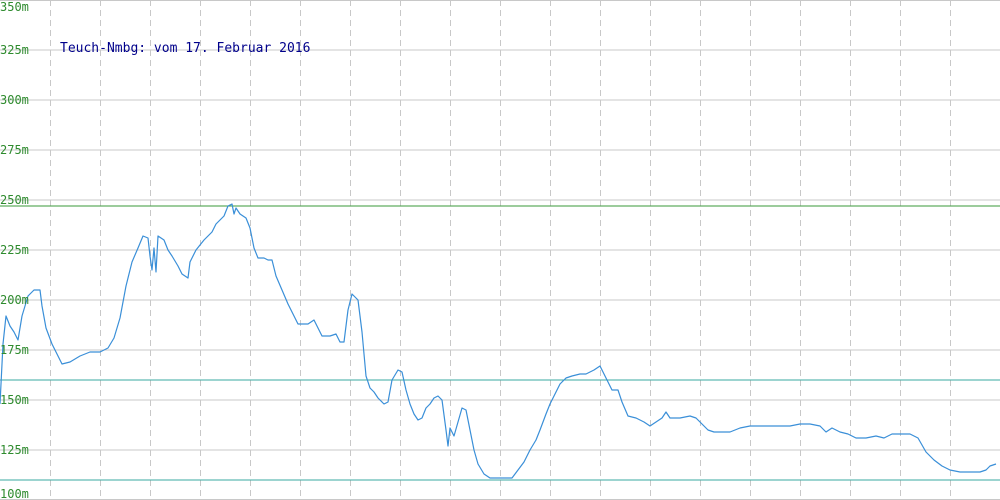 The image size is (1000, 500). What do you see at coordinates (14, 300) in the screenshot?
I see `y-tick-label-6: 200m` at bounding box center [14, 300].